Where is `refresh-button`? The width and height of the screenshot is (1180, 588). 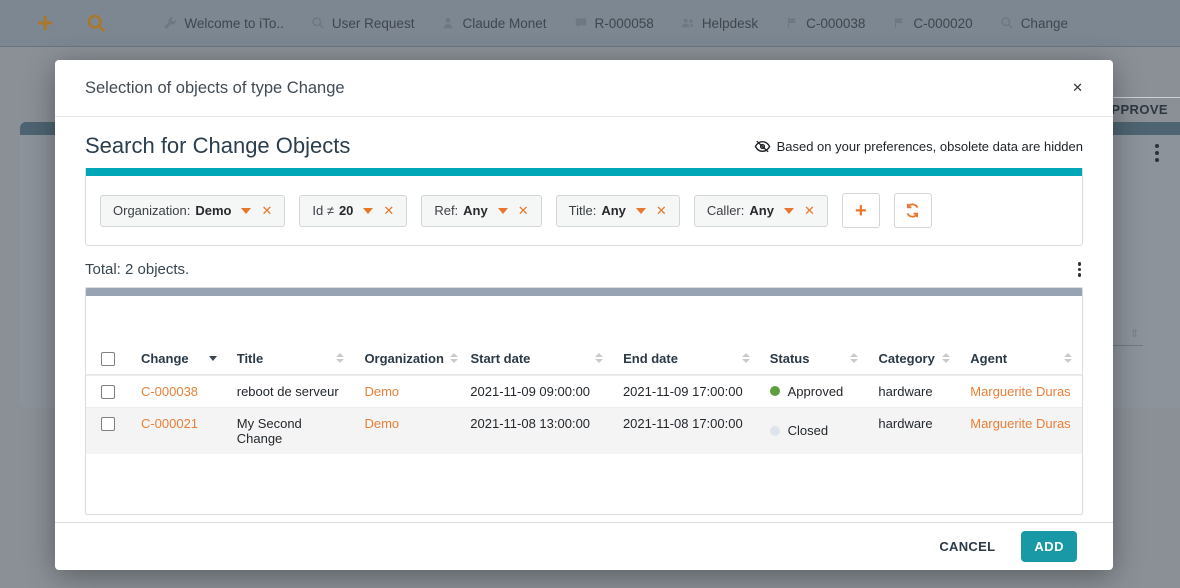 refresh-button is located at coordinates (912, 210).